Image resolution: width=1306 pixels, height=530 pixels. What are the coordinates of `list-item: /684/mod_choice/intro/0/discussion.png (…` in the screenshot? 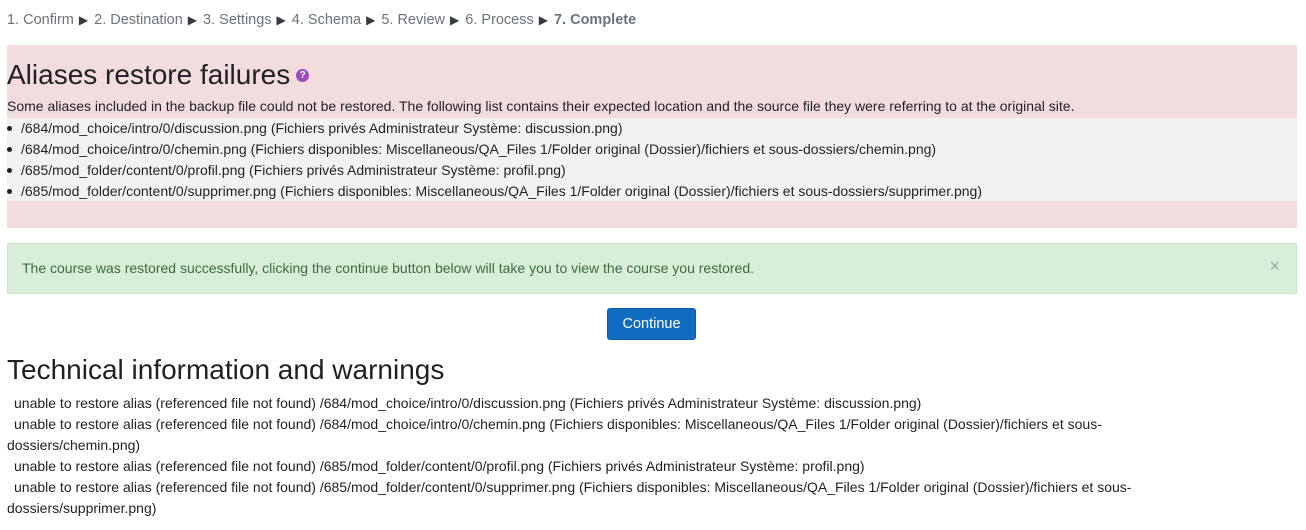 It's located at (652, 128).